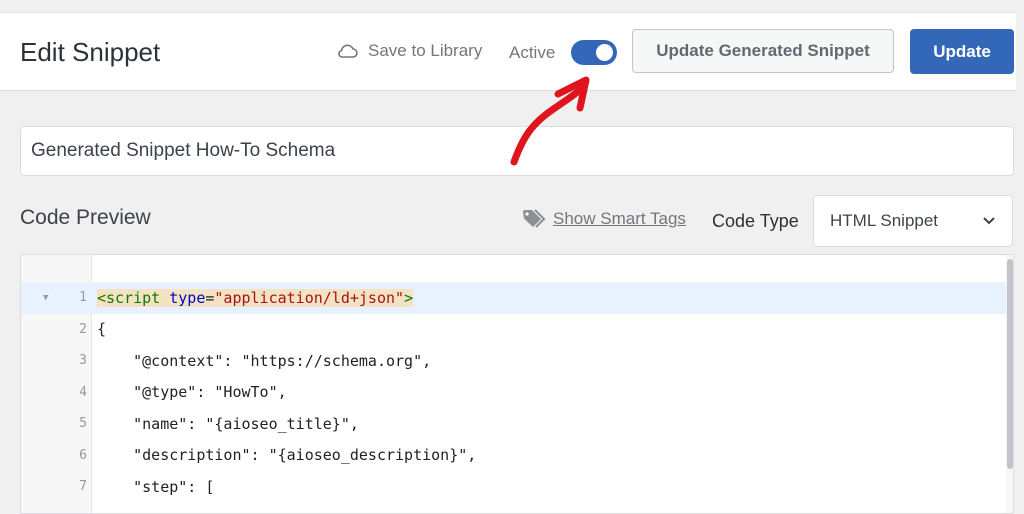 The image size is (1024, 514). I want to click on update-button: Update, so click(962, 51).